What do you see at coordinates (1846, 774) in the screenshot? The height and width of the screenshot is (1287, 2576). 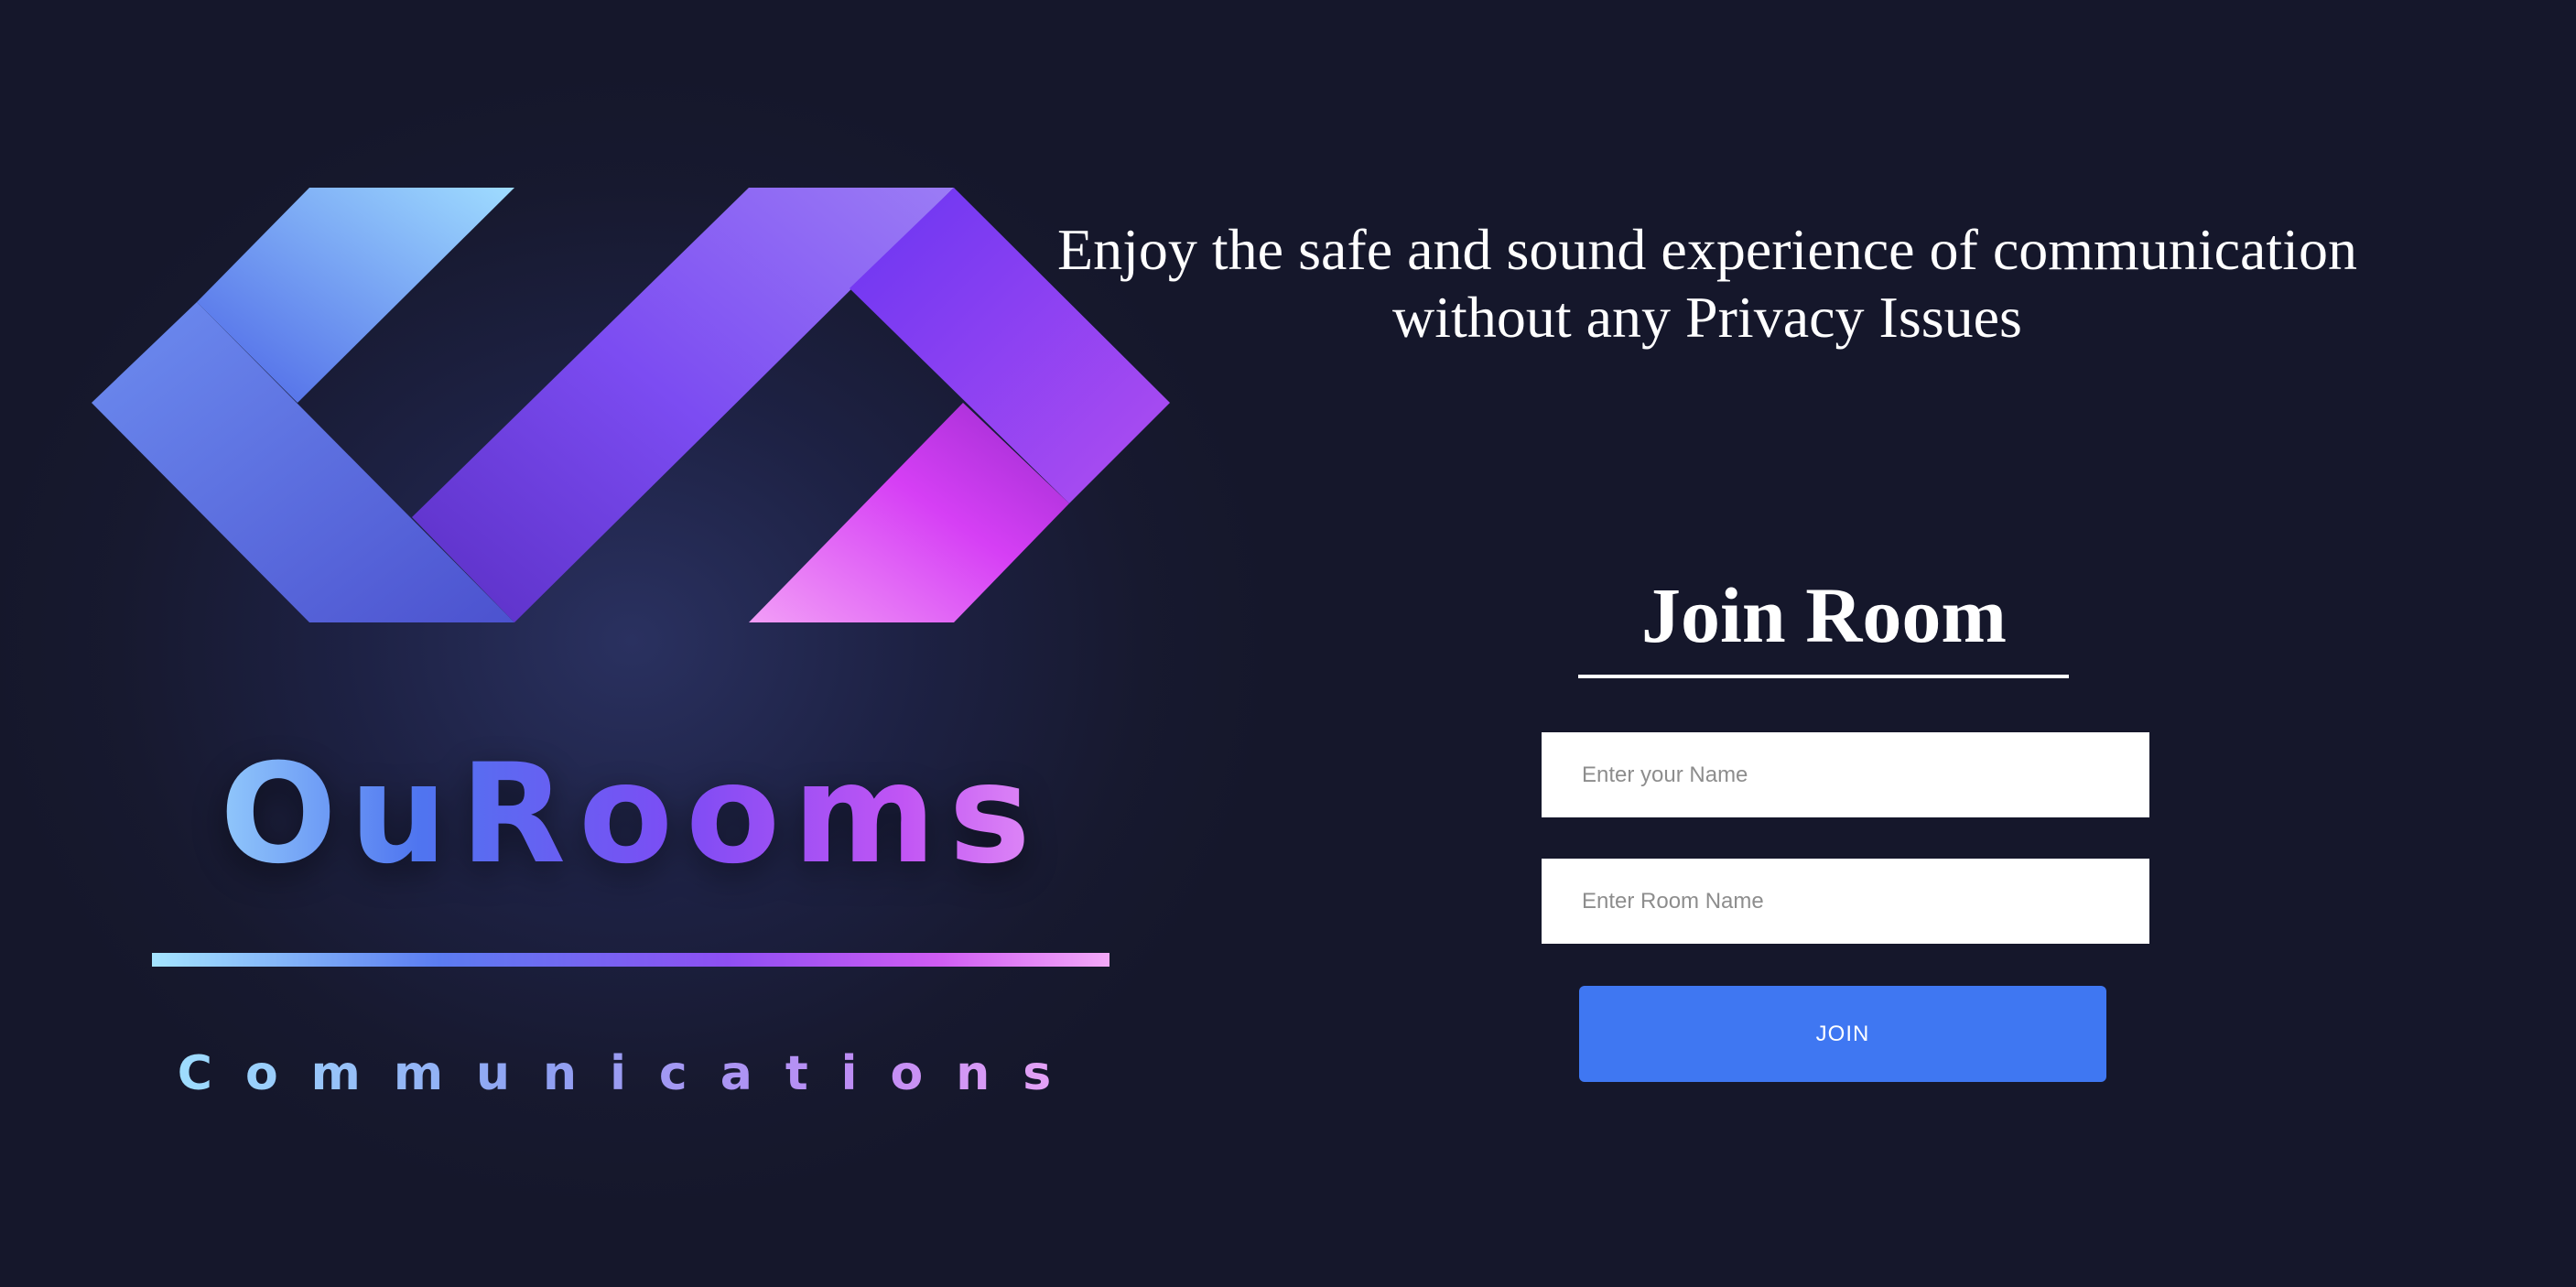 I see `name-input` at bounding box center [1846, 774].